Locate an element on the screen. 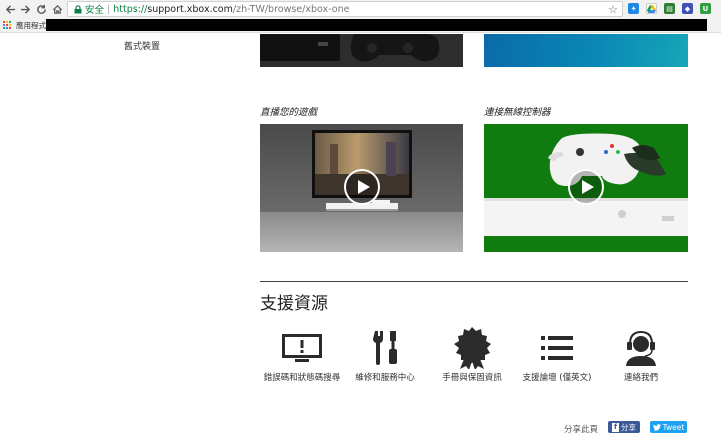 The height and width of the screenshot is (446, 721). lock-icon is located at coordinates (78, 9).